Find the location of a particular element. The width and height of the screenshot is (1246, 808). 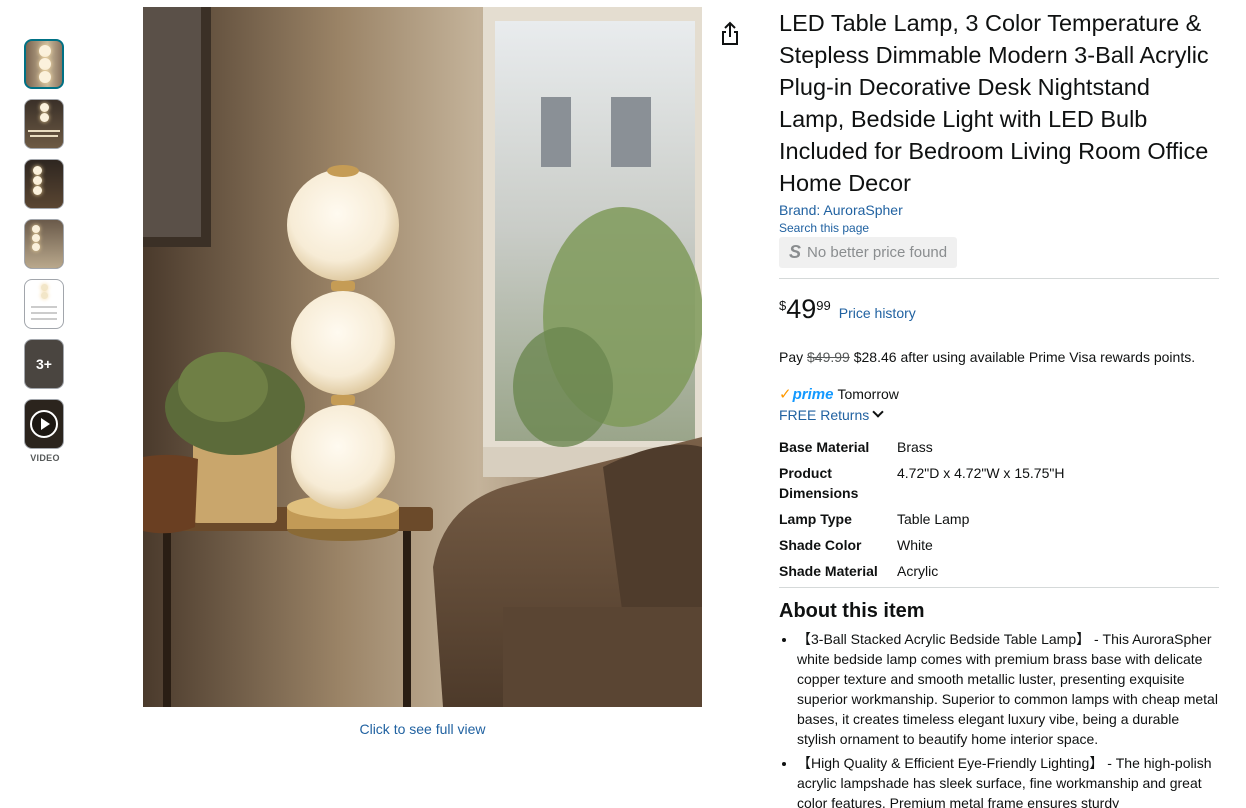

spec-key: Lamp Type is located at coordinates (815, 519).